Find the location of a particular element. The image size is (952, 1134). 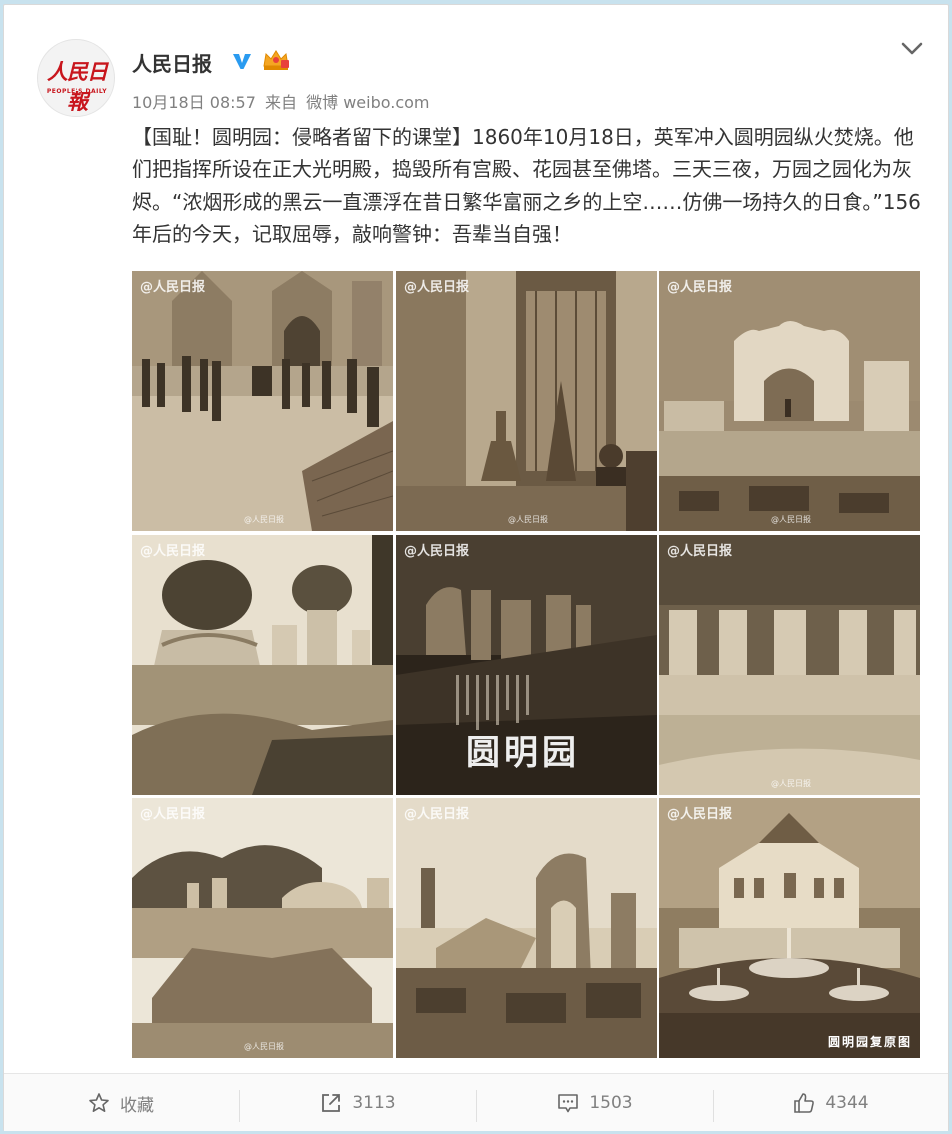

photo-soldiers-cathedral-image is located at coordinates (262, 401).